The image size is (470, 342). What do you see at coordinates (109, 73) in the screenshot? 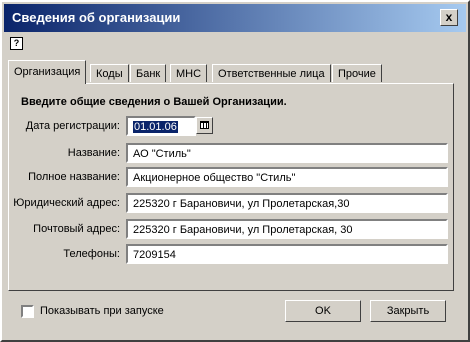
I see `tab-codes: Коды` at bounding box center [109, 73].